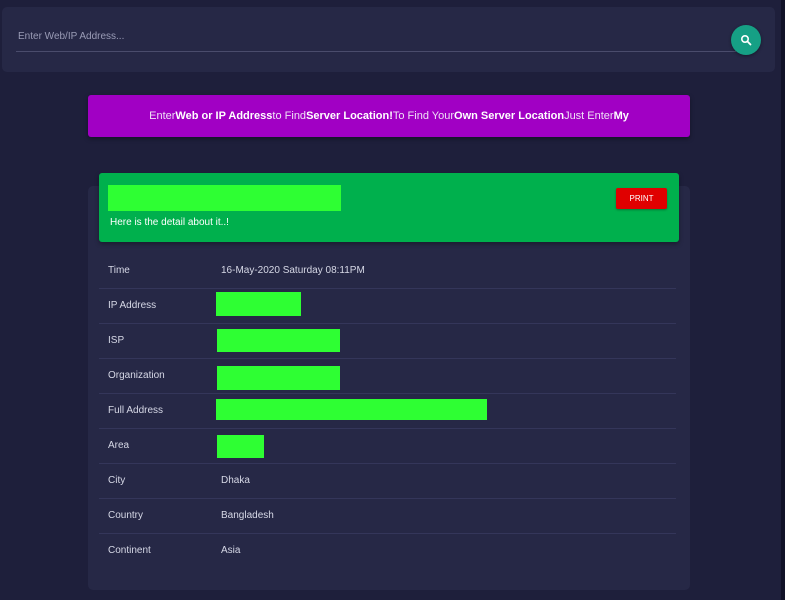 This screenshot has width=785, height=600. I want to click on banner-bold-2: Server Location!, so click(349, 116).